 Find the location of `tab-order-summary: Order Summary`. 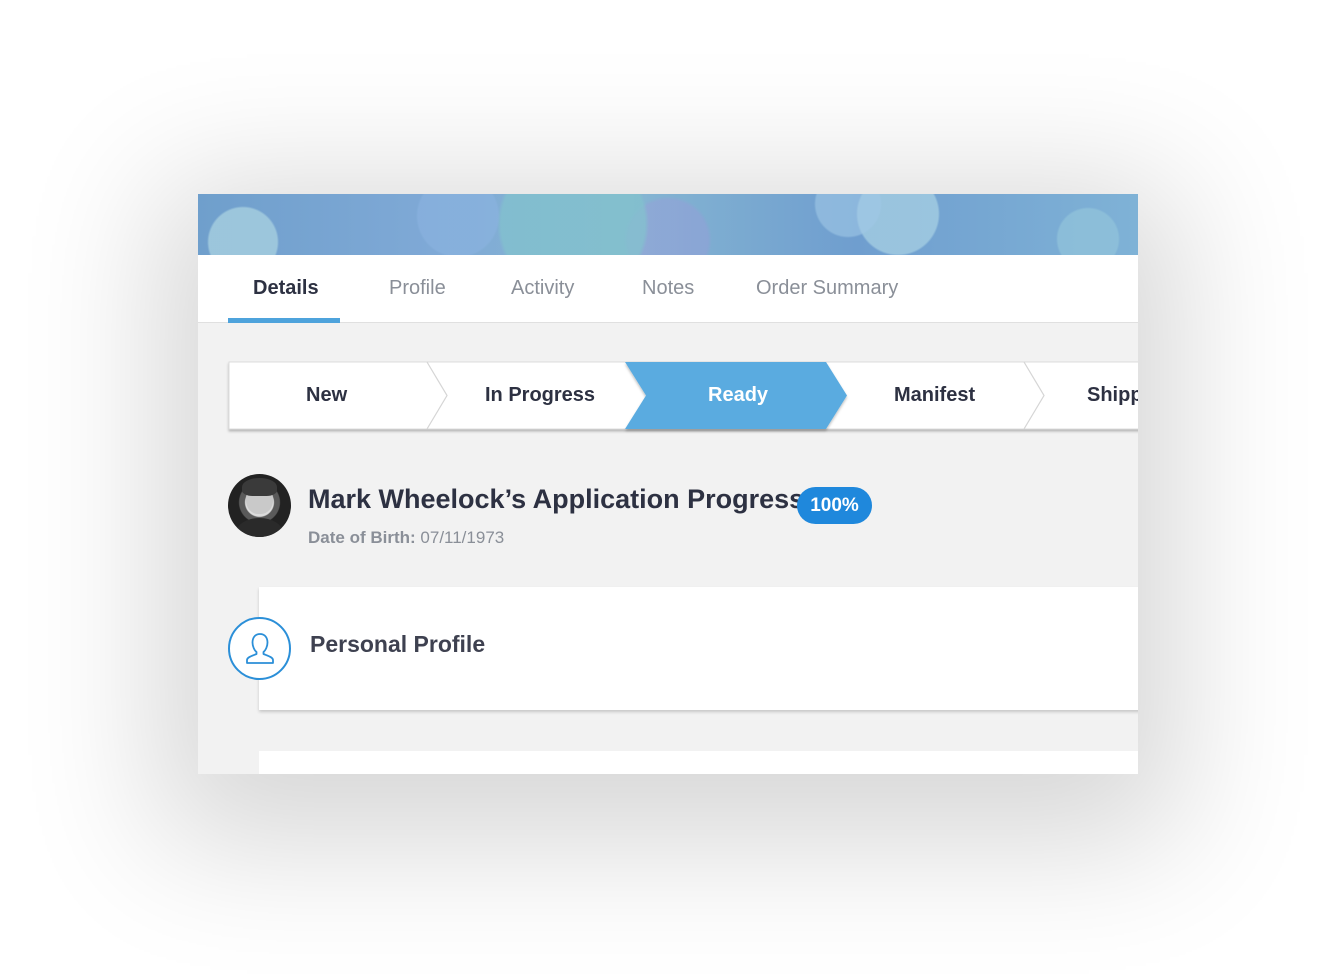

tab-order-summary: Order Summary is located at coordinates (827, 289).